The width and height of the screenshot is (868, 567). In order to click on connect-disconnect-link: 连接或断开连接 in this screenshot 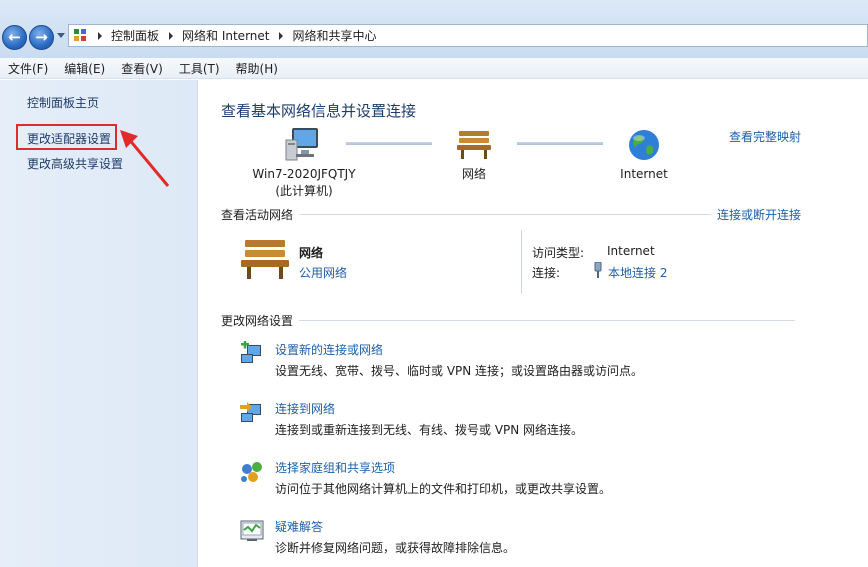, I will do `click(759, 214)`.